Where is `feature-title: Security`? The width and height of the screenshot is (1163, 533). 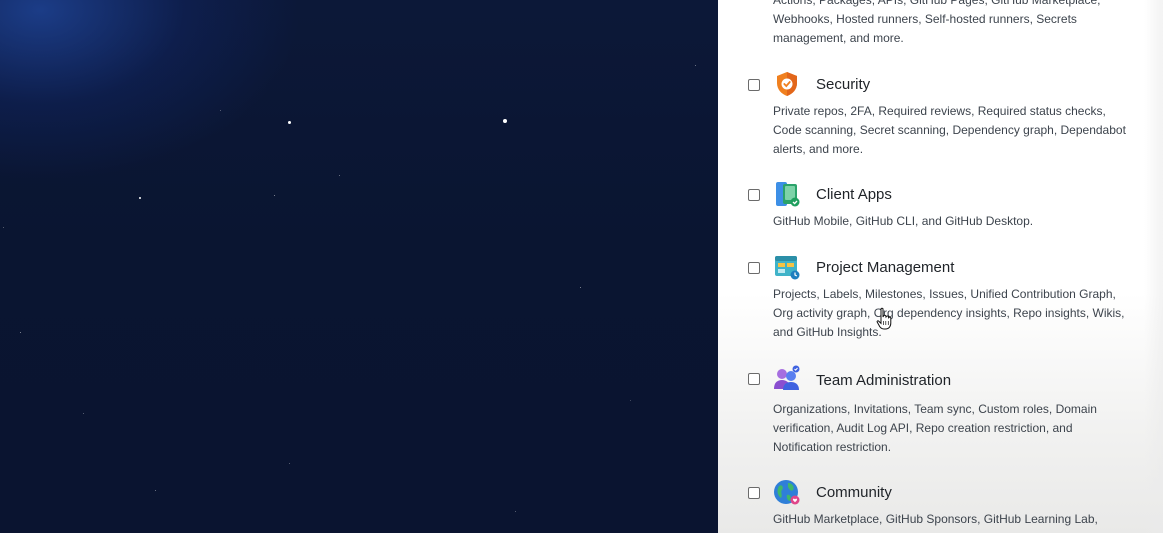 feature-title: Security is located at coordinates (843, 84).